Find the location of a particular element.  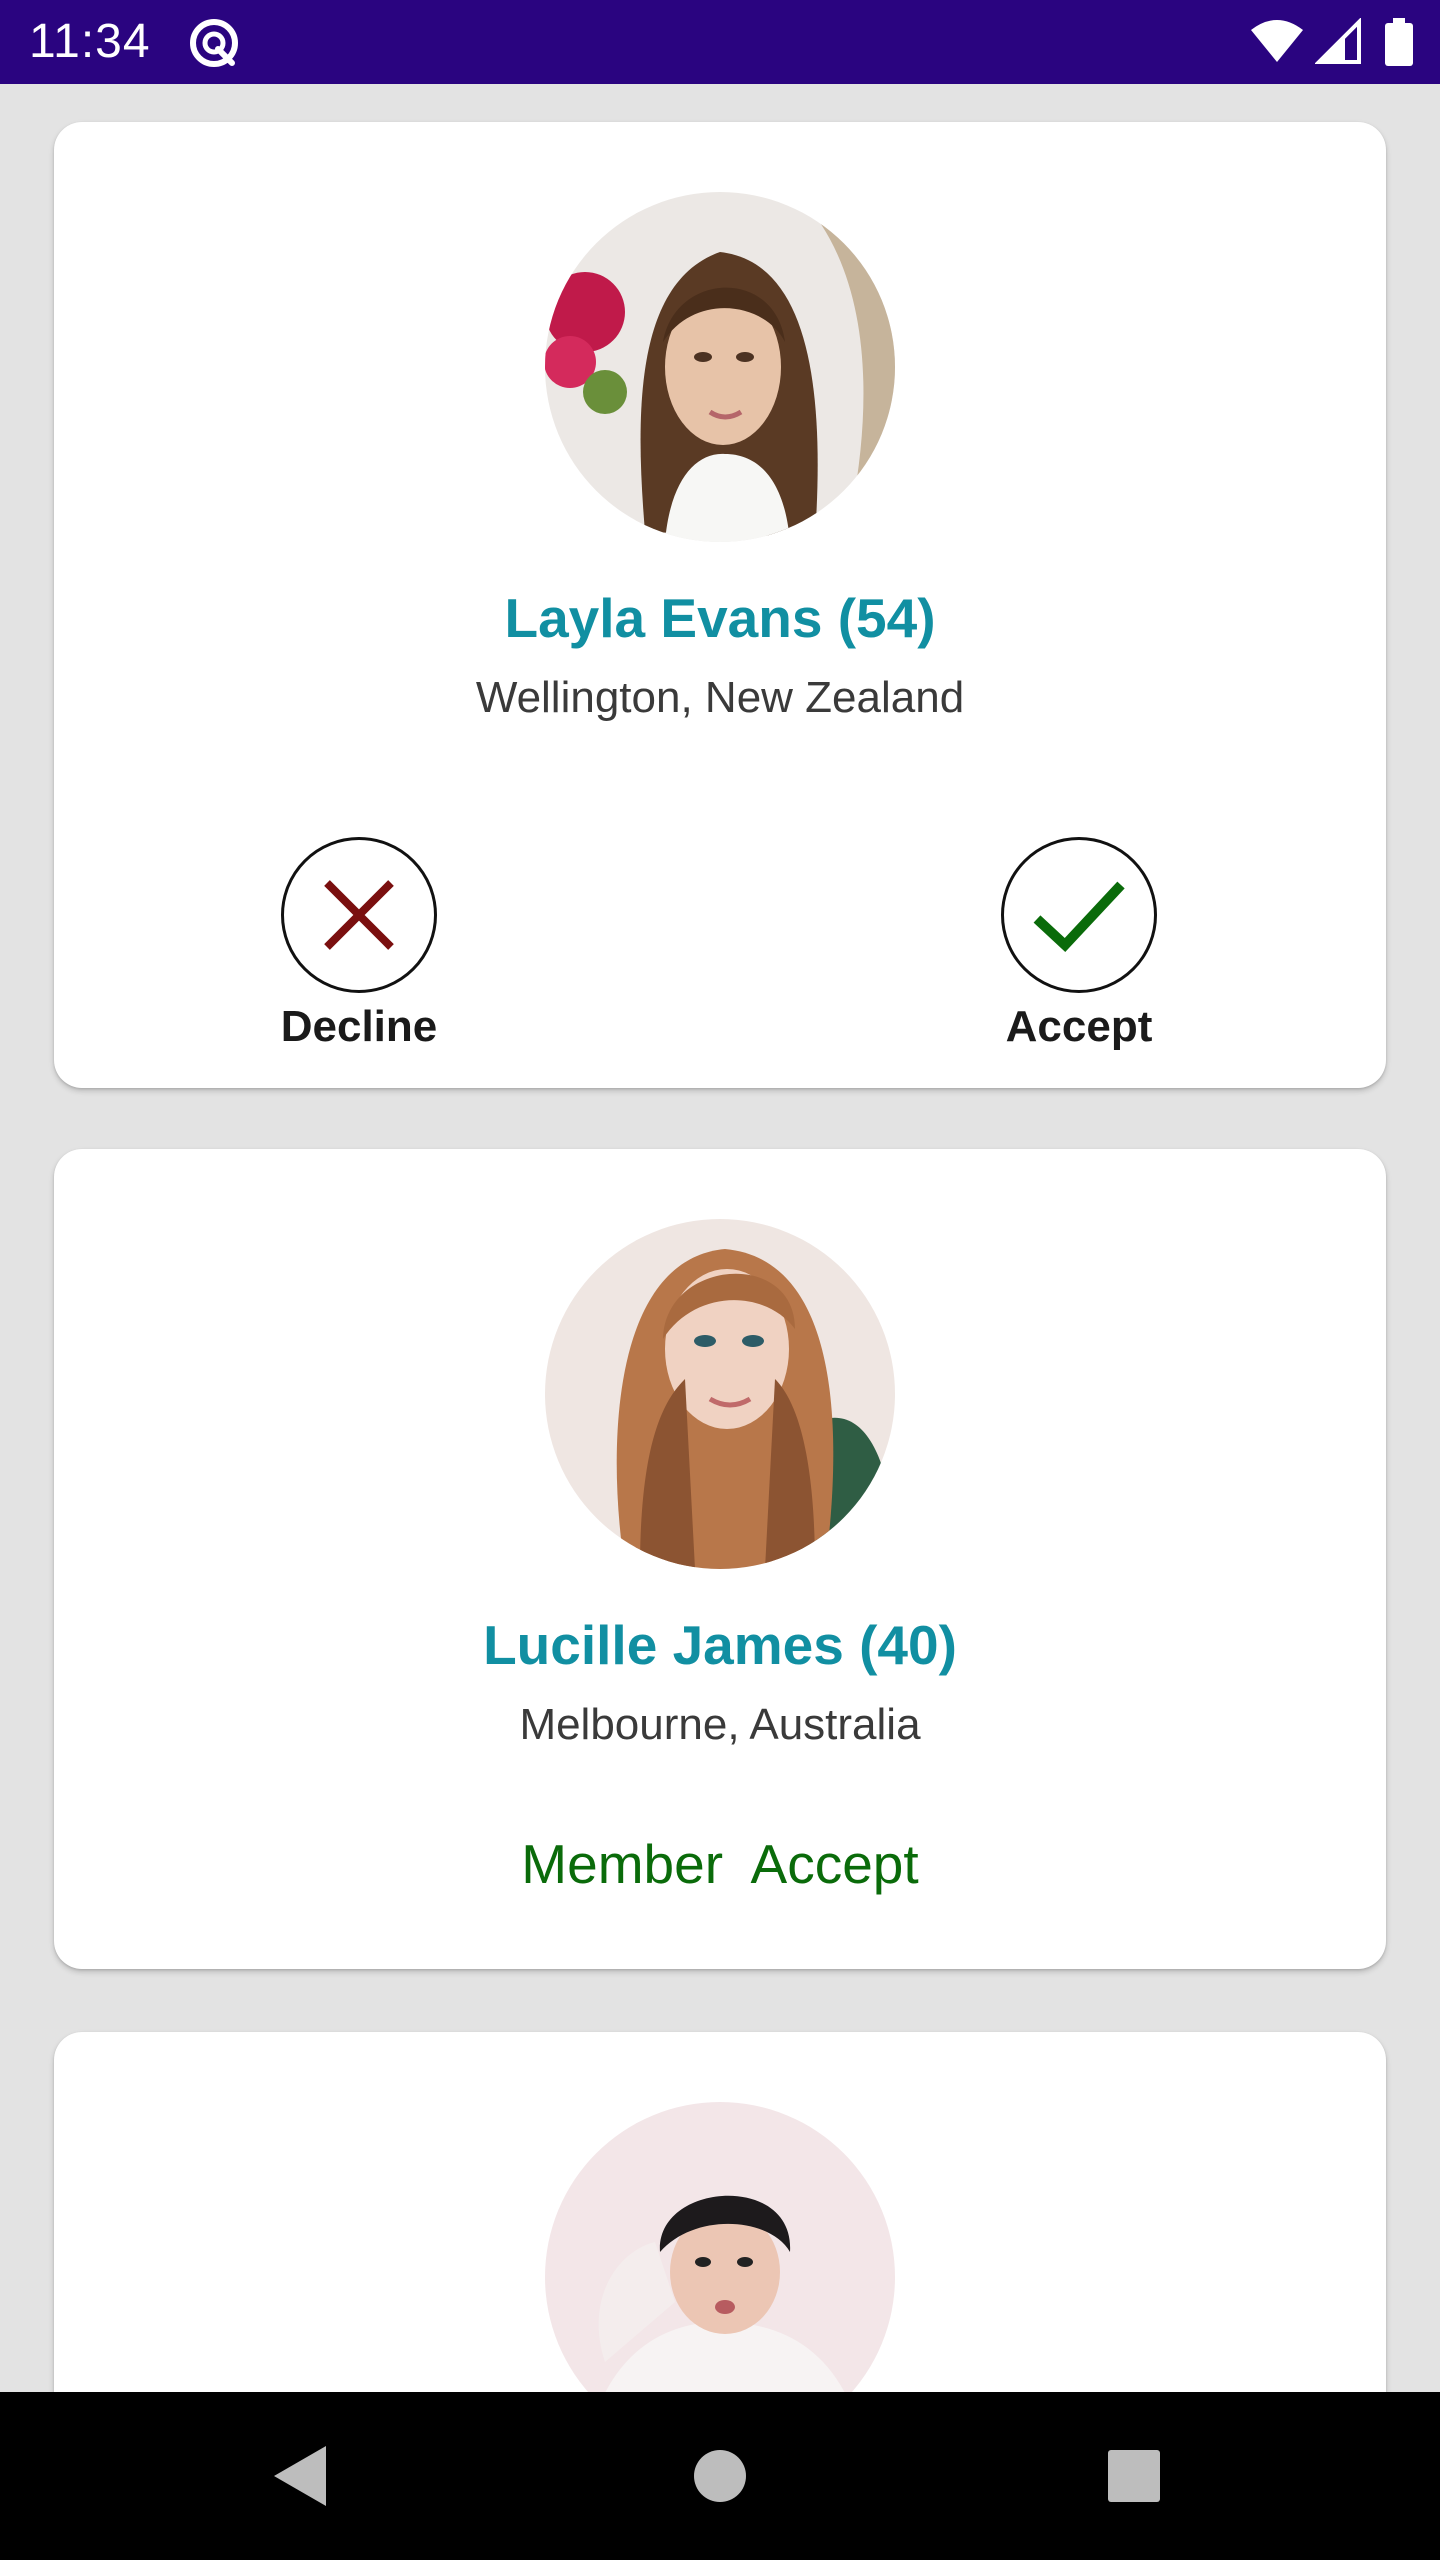

home-icon is located at coordinates (720, 2476).